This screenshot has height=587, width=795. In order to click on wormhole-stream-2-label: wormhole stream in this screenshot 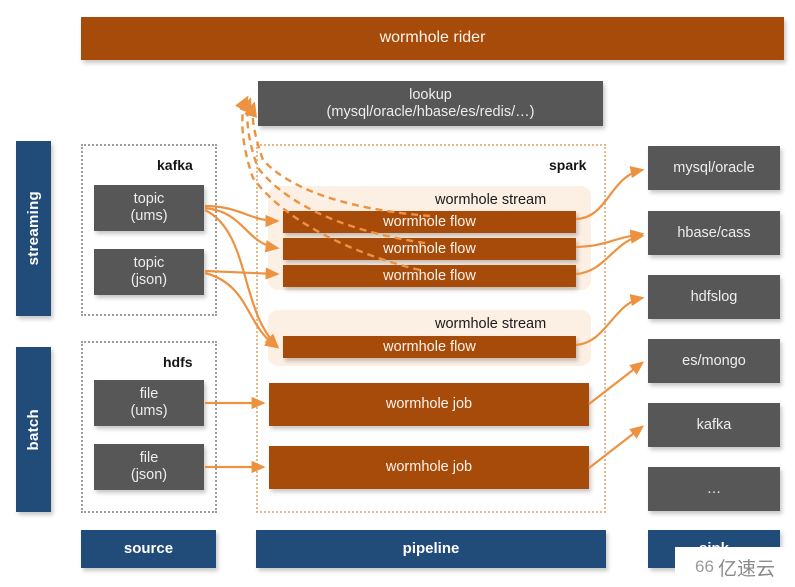, I will do `click(491, 324)`.